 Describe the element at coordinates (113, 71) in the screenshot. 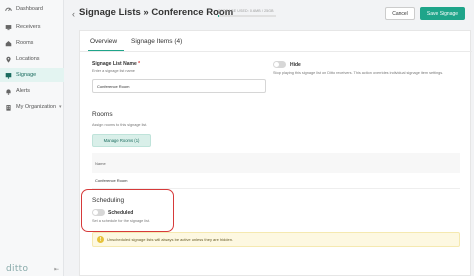

I see `signage-list-name-hint: Enter a signage list name` at that location.